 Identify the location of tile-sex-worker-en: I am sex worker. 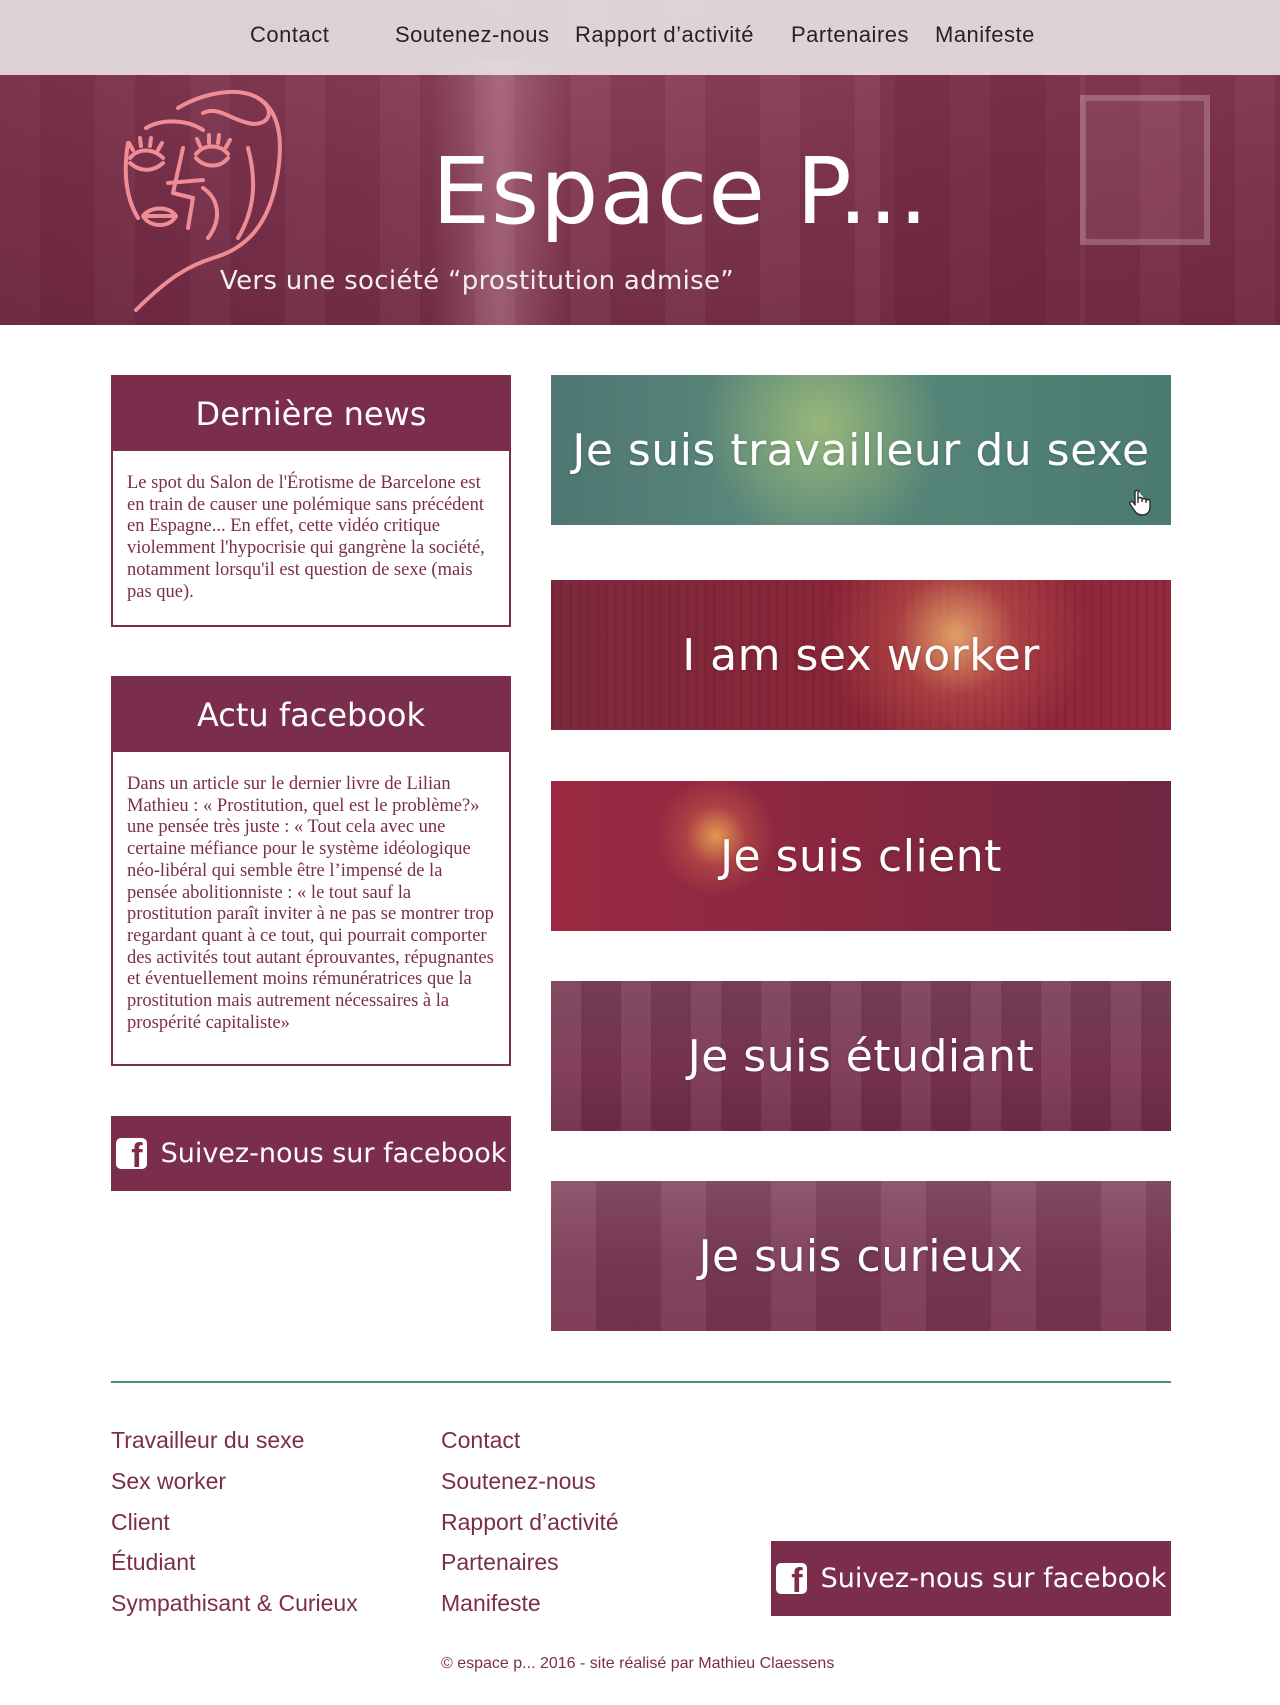
(861, 655).